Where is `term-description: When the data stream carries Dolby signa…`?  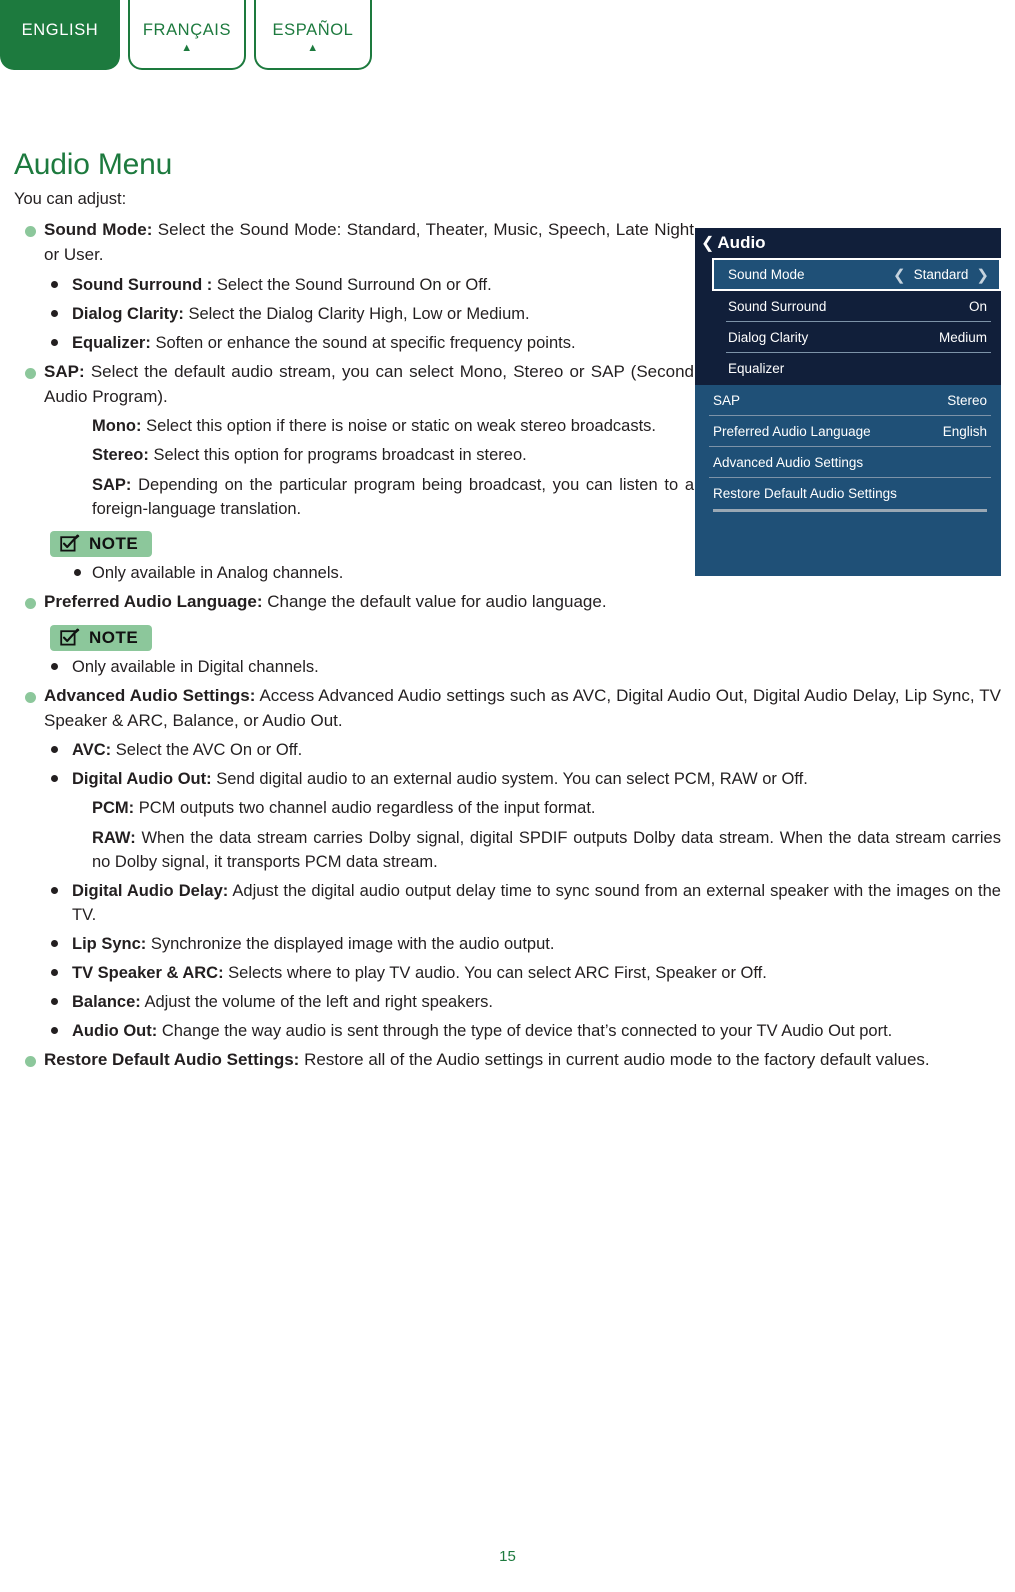 term-description: When the data stream carries Dolby signa… is located at coordinates (546, 849).